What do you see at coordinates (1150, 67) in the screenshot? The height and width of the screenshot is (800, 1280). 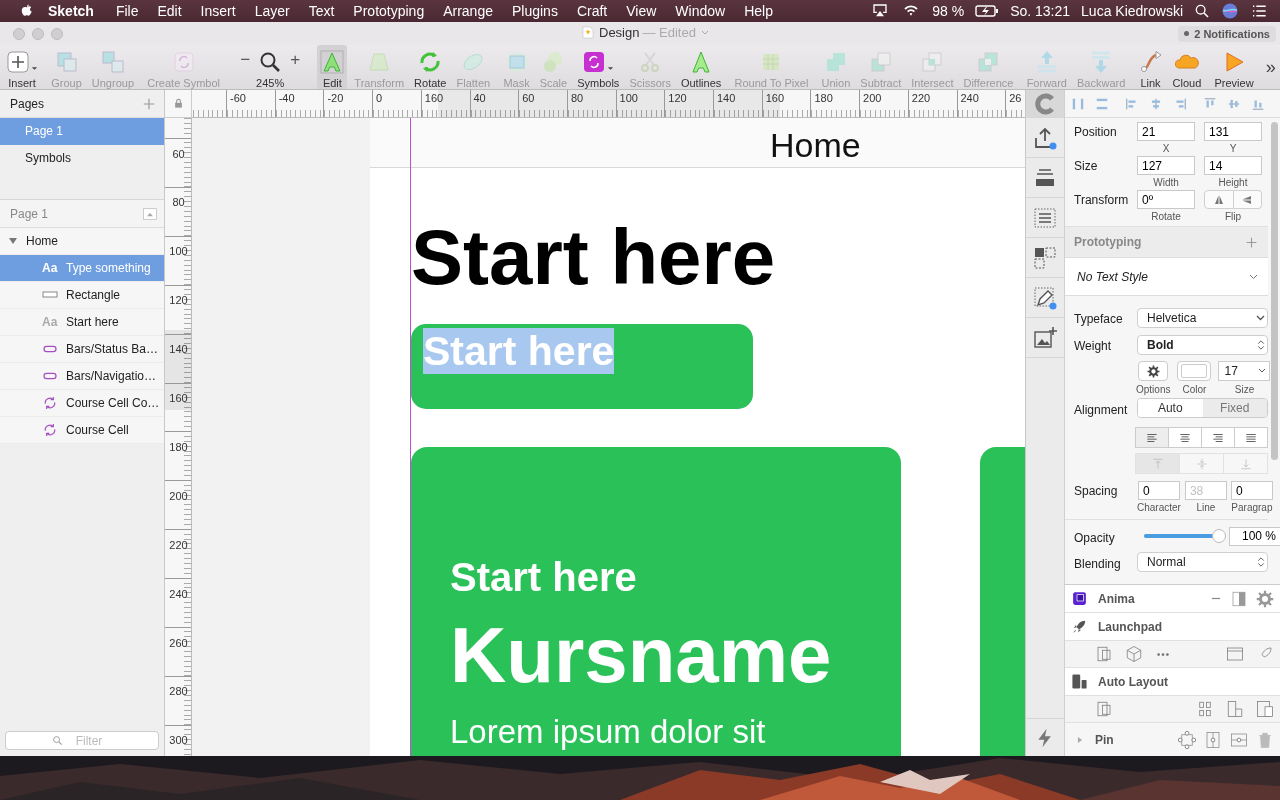 I see `toolbar-button: Link` at bounding box center [1150, 67].